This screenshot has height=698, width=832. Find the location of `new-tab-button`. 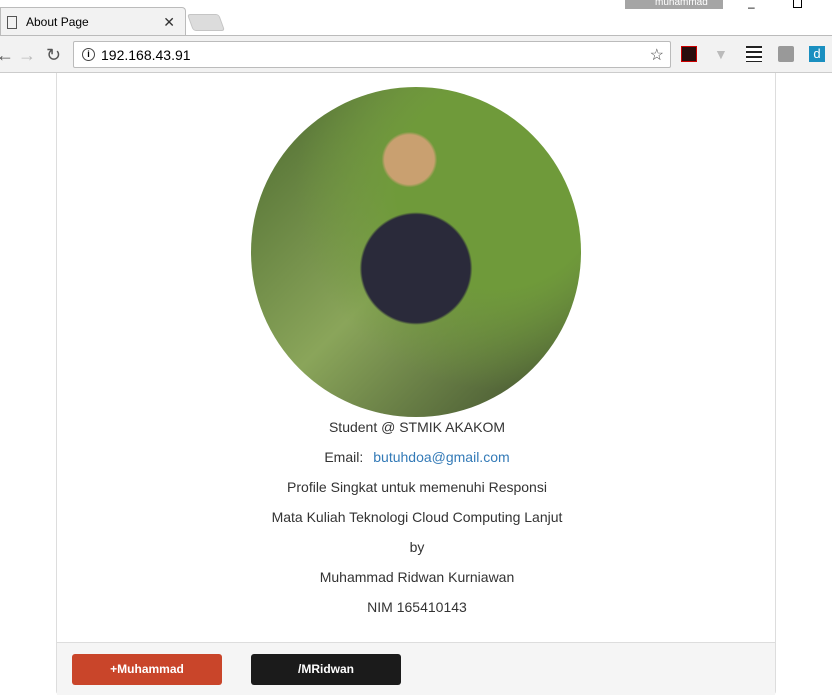

new-tab-button is located at coordinates (206, 22).